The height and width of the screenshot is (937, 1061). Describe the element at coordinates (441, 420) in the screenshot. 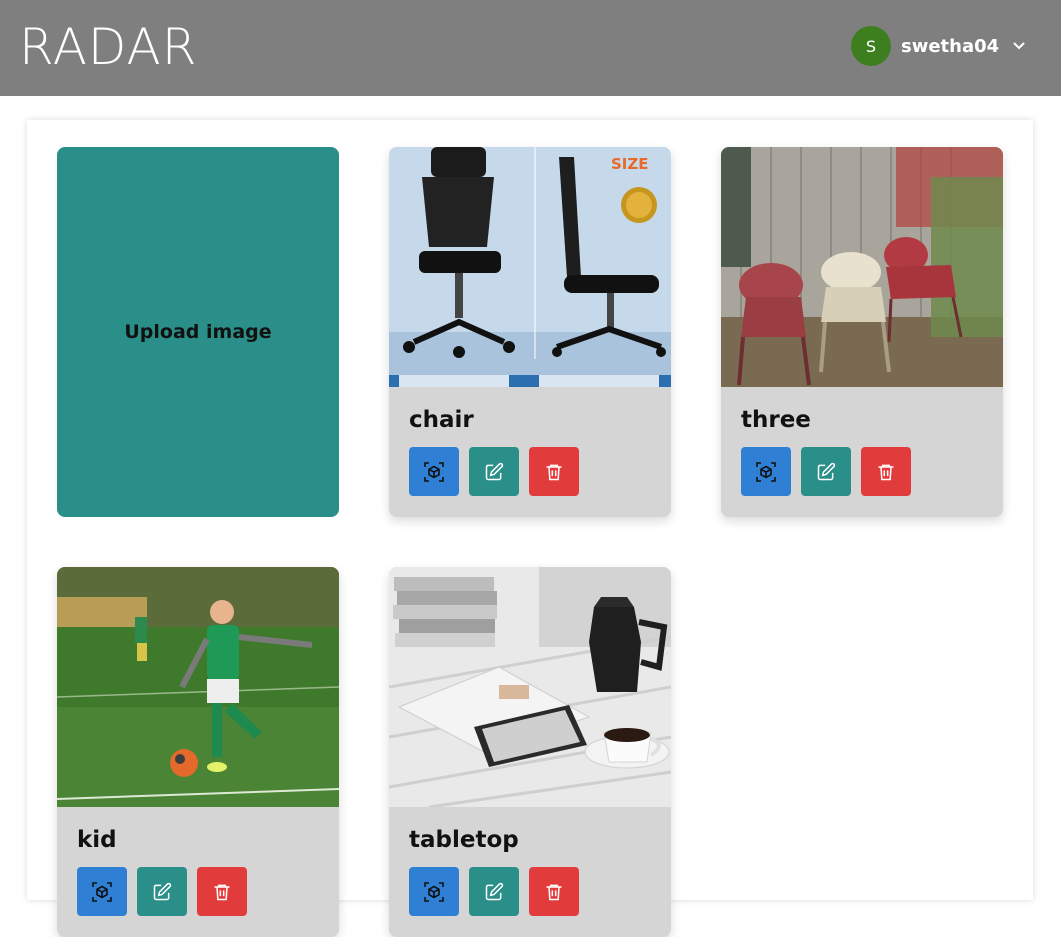

I see `image-title: chair` at that location.